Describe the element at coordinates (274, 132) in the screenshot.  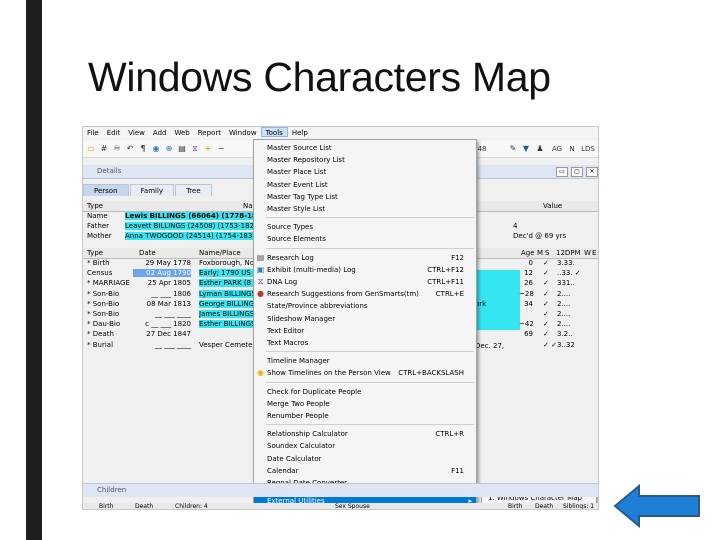
I see `menu-tools: Tools` at that location.